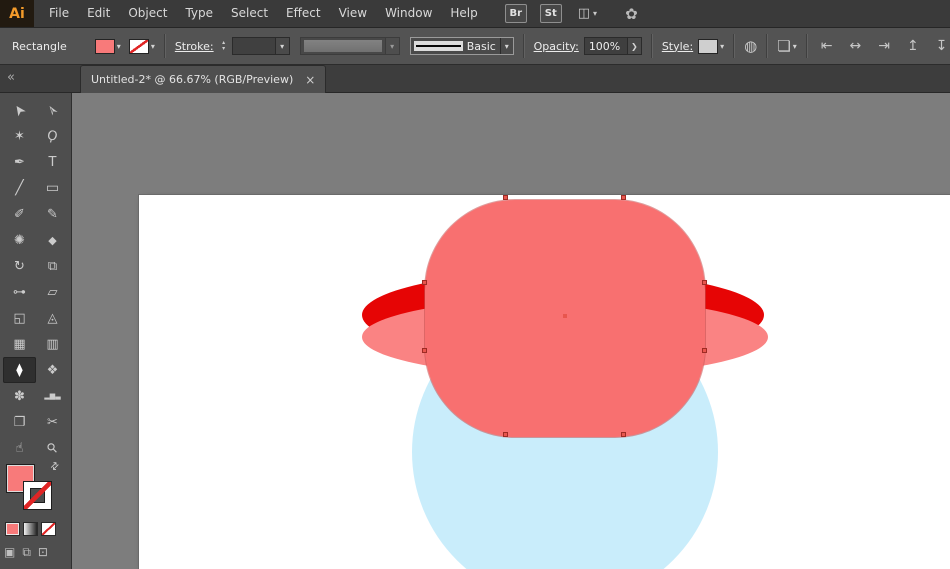 The height and width of the screenshot is (569, 950). Describe the element at coordinates (353, 14) in the screenshot. I see `menu-item-view: View` at that location.